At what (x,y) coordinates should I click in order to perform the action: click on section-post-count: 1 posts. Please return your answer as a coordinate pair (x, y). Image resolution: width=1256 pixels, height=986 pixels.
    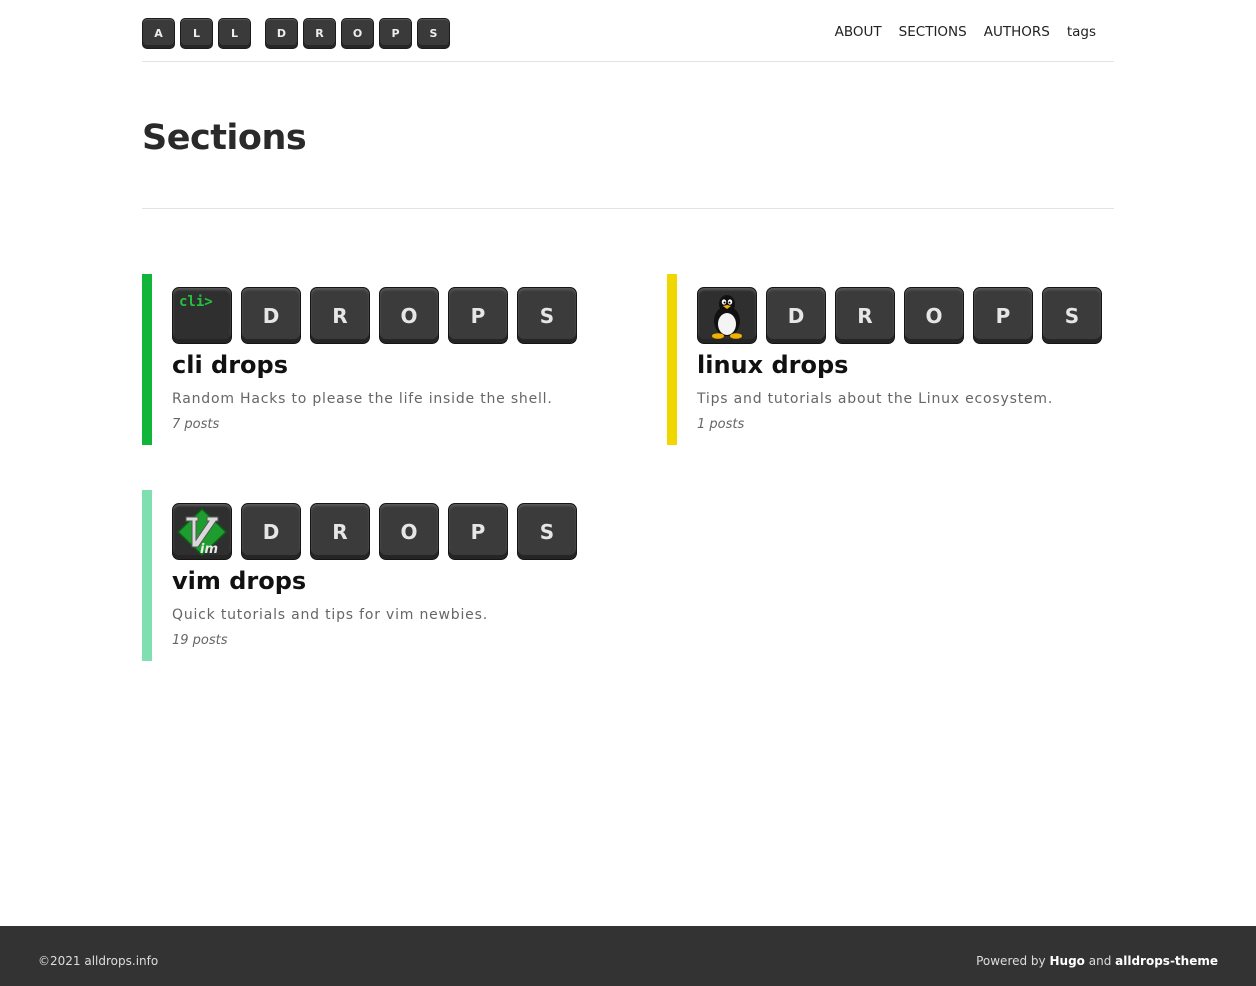
    Looking at the image, I should click on (721, 424).